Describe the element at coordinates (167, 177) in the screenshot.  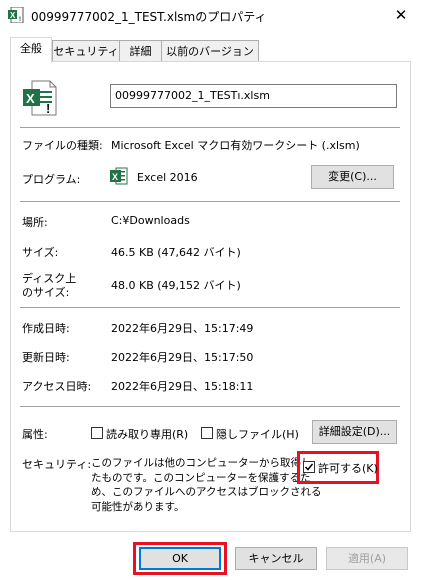
I see `program-value: Excel 2016` at that location.